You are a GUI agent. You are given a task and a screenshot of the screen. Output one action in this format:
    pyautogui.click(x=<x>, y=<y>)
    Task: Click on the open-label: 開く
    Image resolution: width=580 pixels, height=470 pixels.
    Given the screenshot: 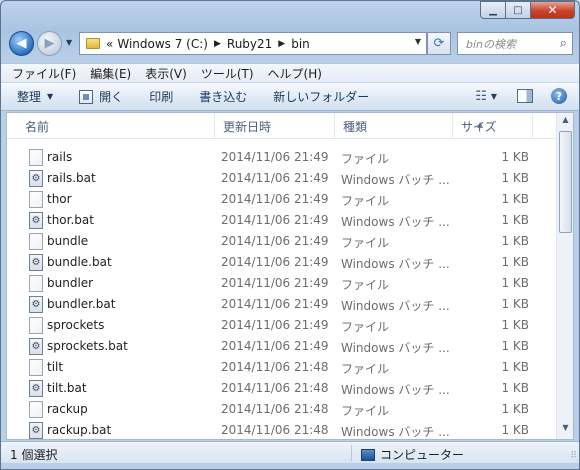 What is the action you would take?
    pyautogui.click(x=111, y=97)
    